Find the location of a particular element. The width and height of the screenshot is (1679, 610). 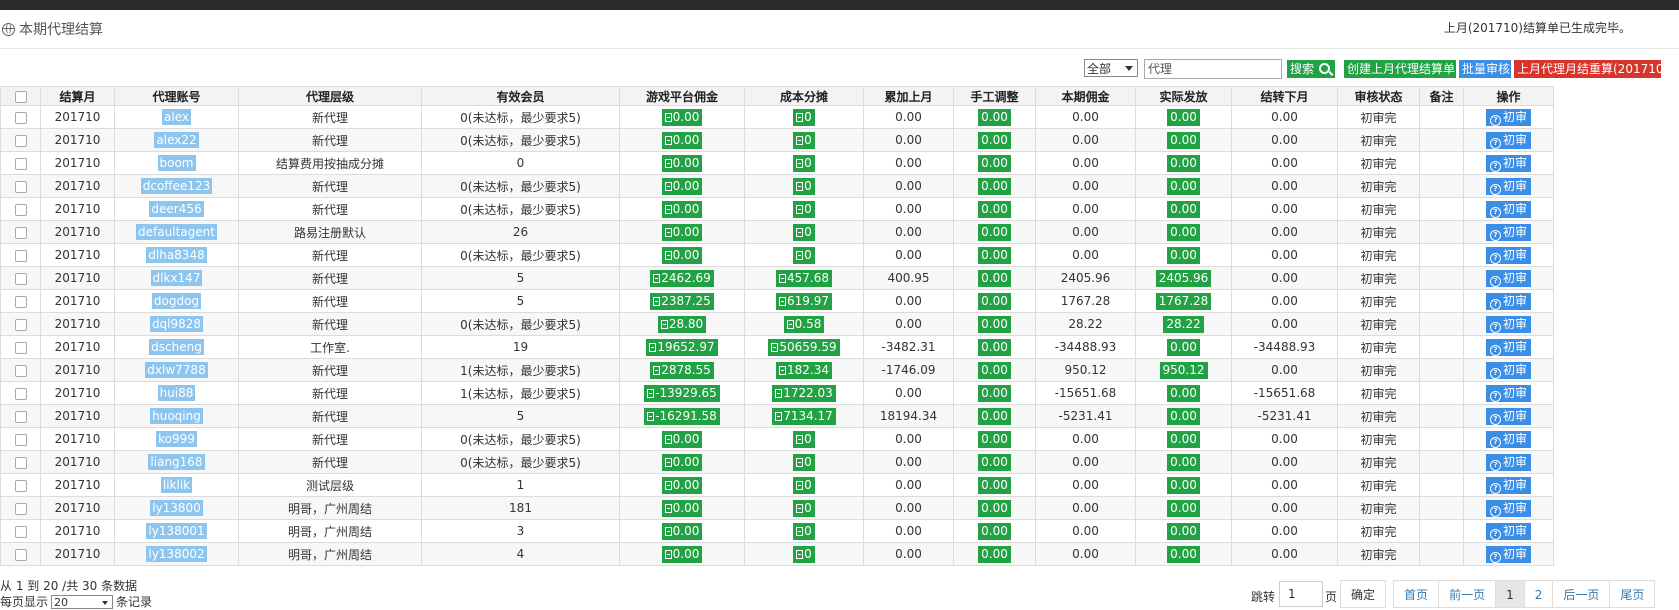

game-commission-badge: 19652.97 is located at coordinates (682, 347).